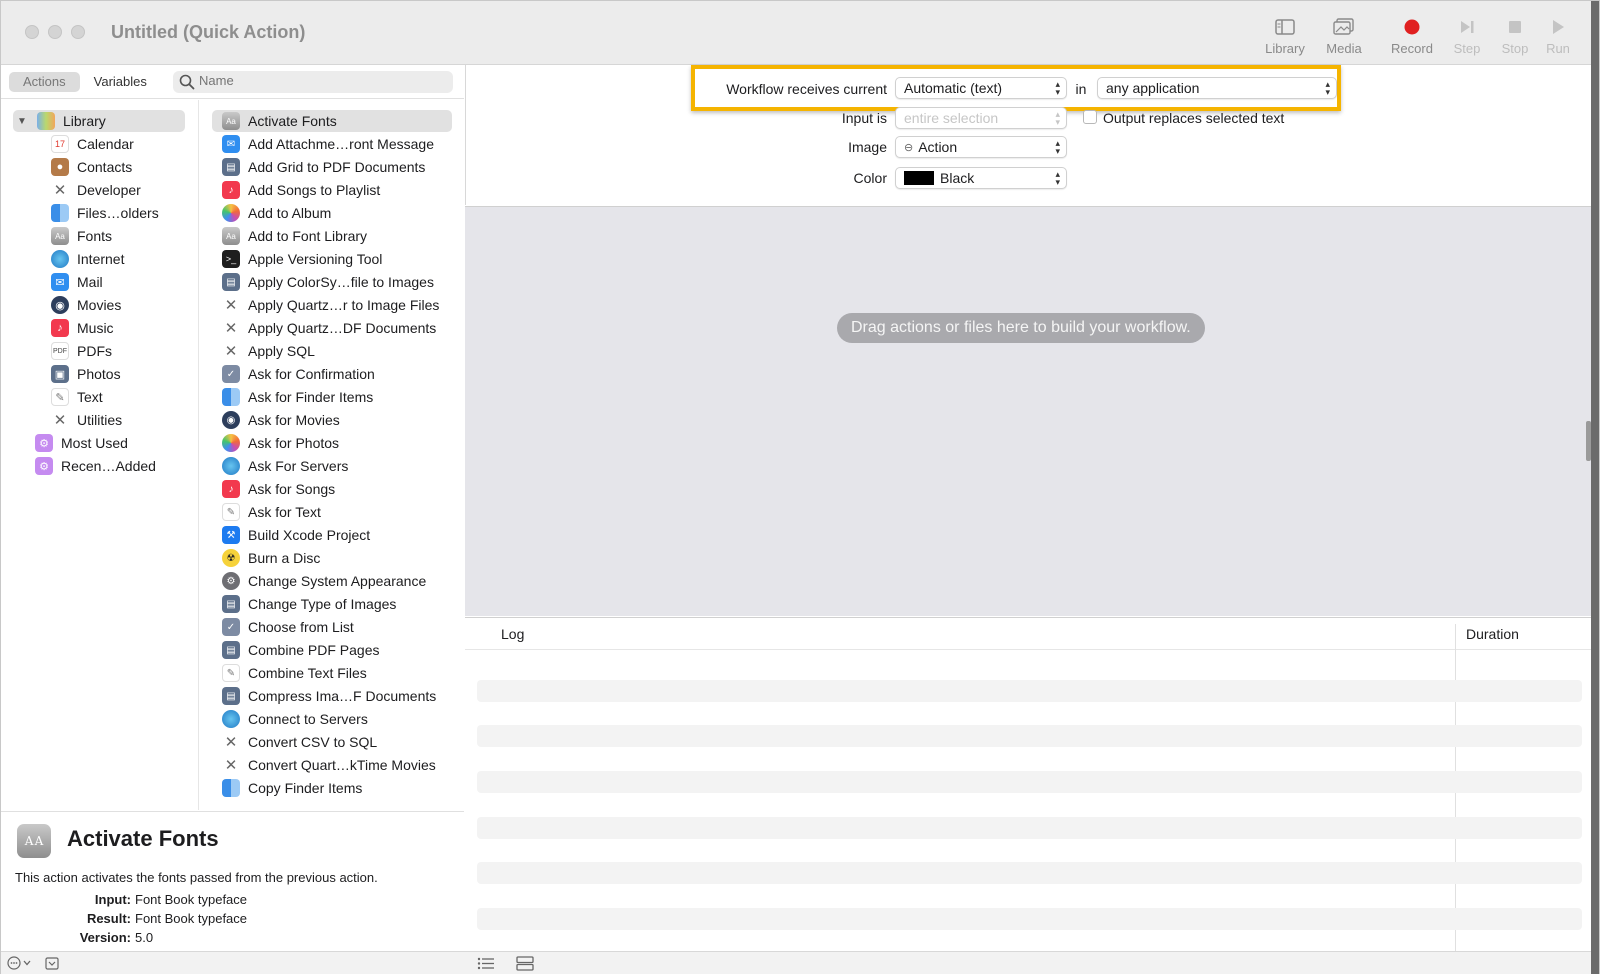 Image resolution: width=1600 pixels, height=974 pixels. Describe the element at coordinates (86, 305) in the screenshot. I see `sidebar-item-movies: ◉ Movies` at that location.